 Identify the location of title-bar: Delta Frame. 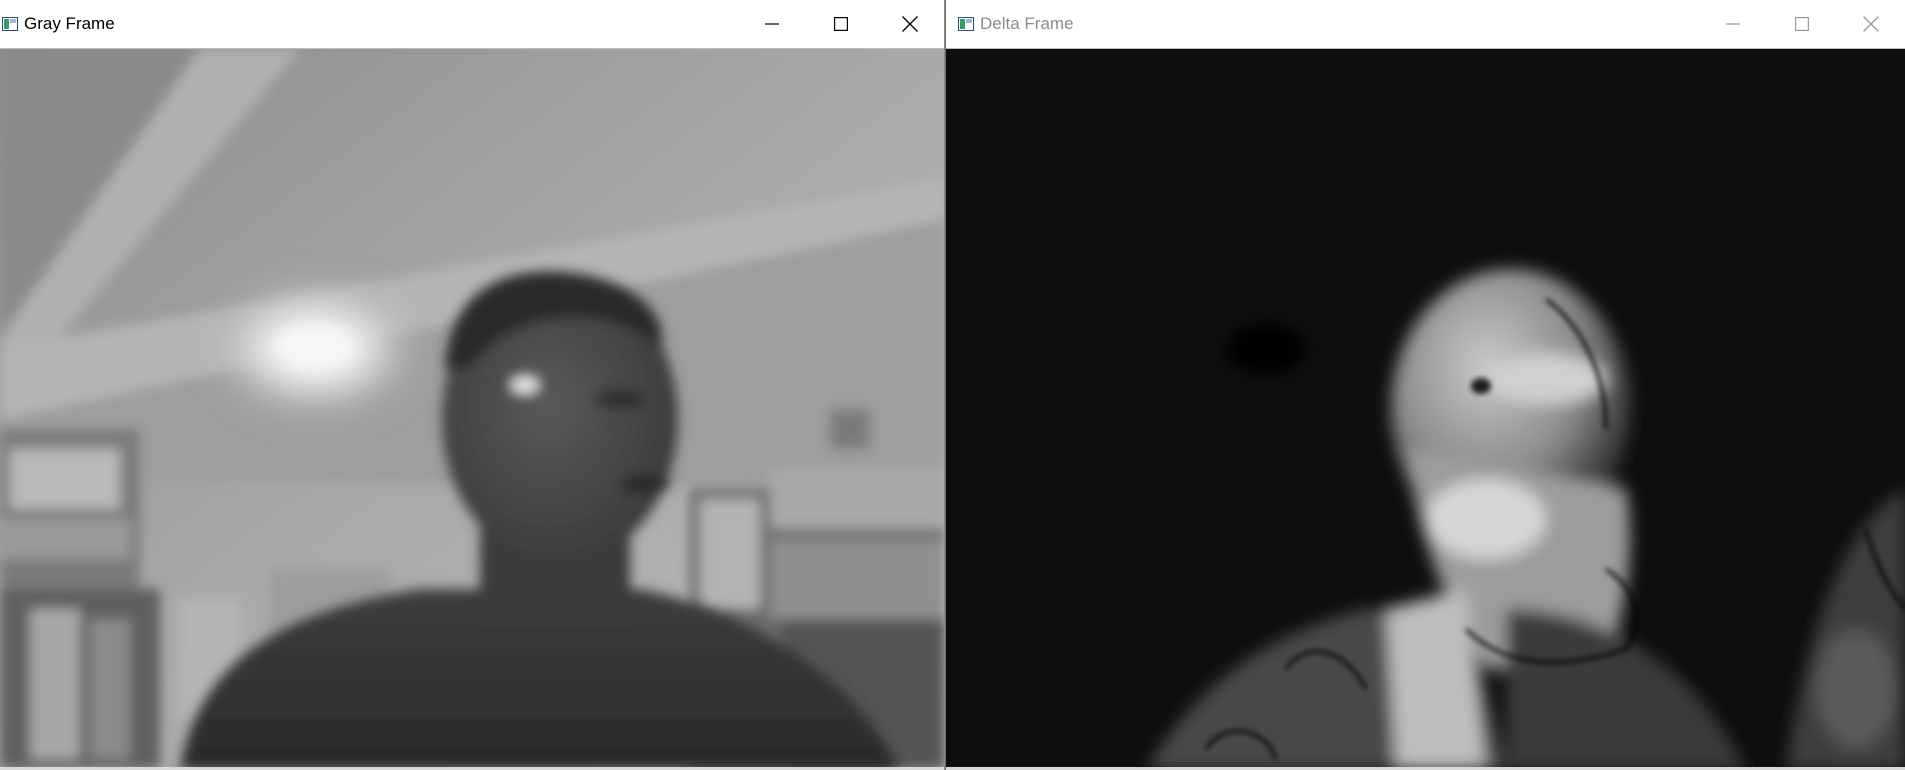
(1425, 24).